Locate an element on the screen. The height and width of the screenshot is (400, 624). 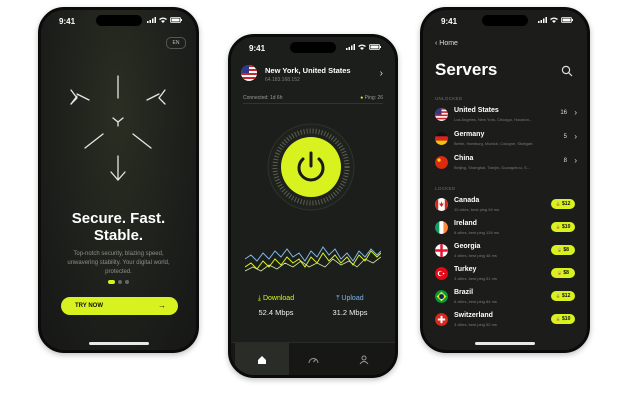
server-country-name: Switzerland is located at coordinates (473, 315).